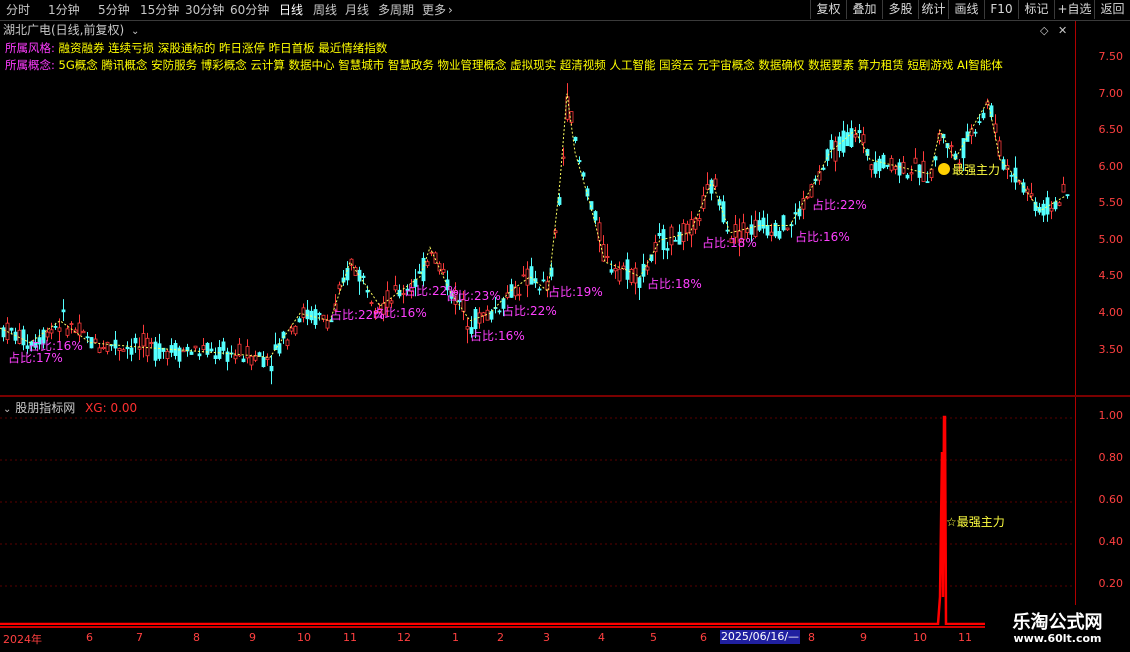 Image resolution: width=1130 pixels, height=652 pixels. Describe the element at coordinates (455, 637) in the screenshot. I see `month-label: 1` at that location.